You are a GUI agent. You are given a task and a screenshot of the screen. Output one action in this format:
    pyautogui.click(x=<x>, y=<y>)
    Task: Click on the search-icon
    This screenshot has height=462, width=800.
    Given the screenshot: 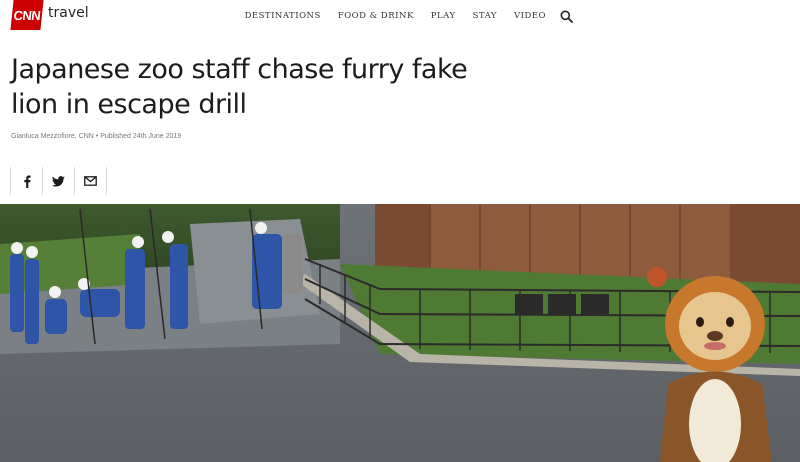 What is the action you would take?
    pyautogui.click(x=566, y=16)
    